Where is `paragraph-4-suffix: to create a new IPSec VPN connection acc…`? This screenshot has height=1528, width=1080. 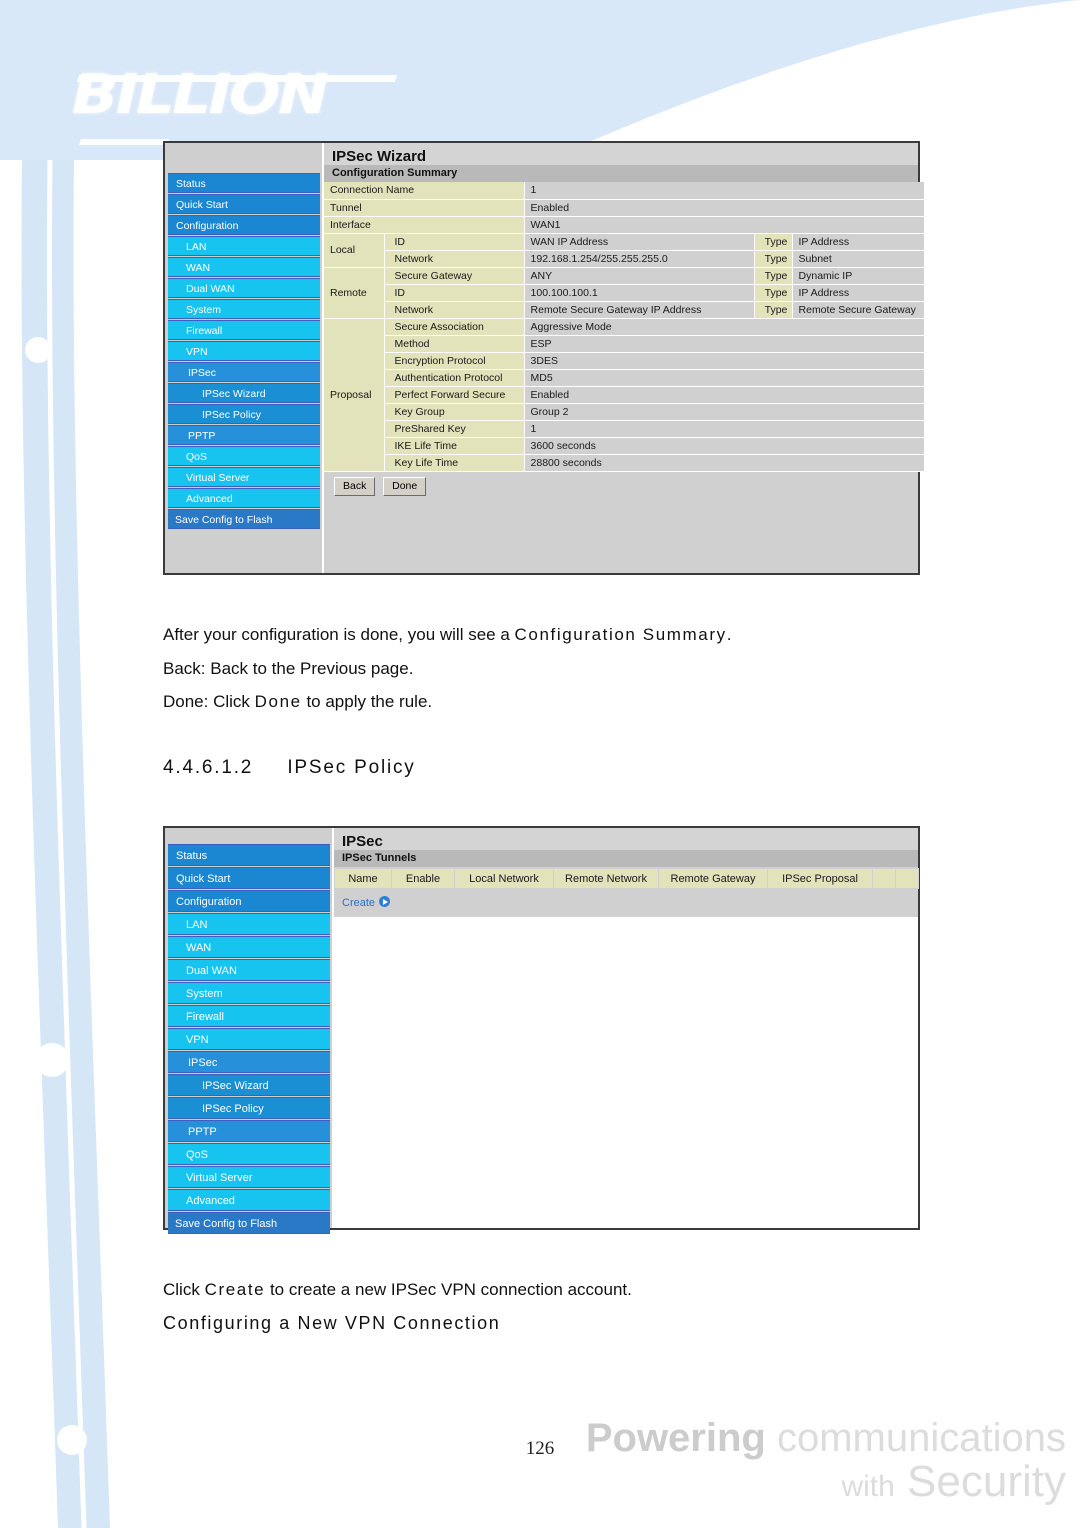
paragraph-4-suffix: to create a new IPSec VPN connection acc… is located at coordinates (450, 1289).